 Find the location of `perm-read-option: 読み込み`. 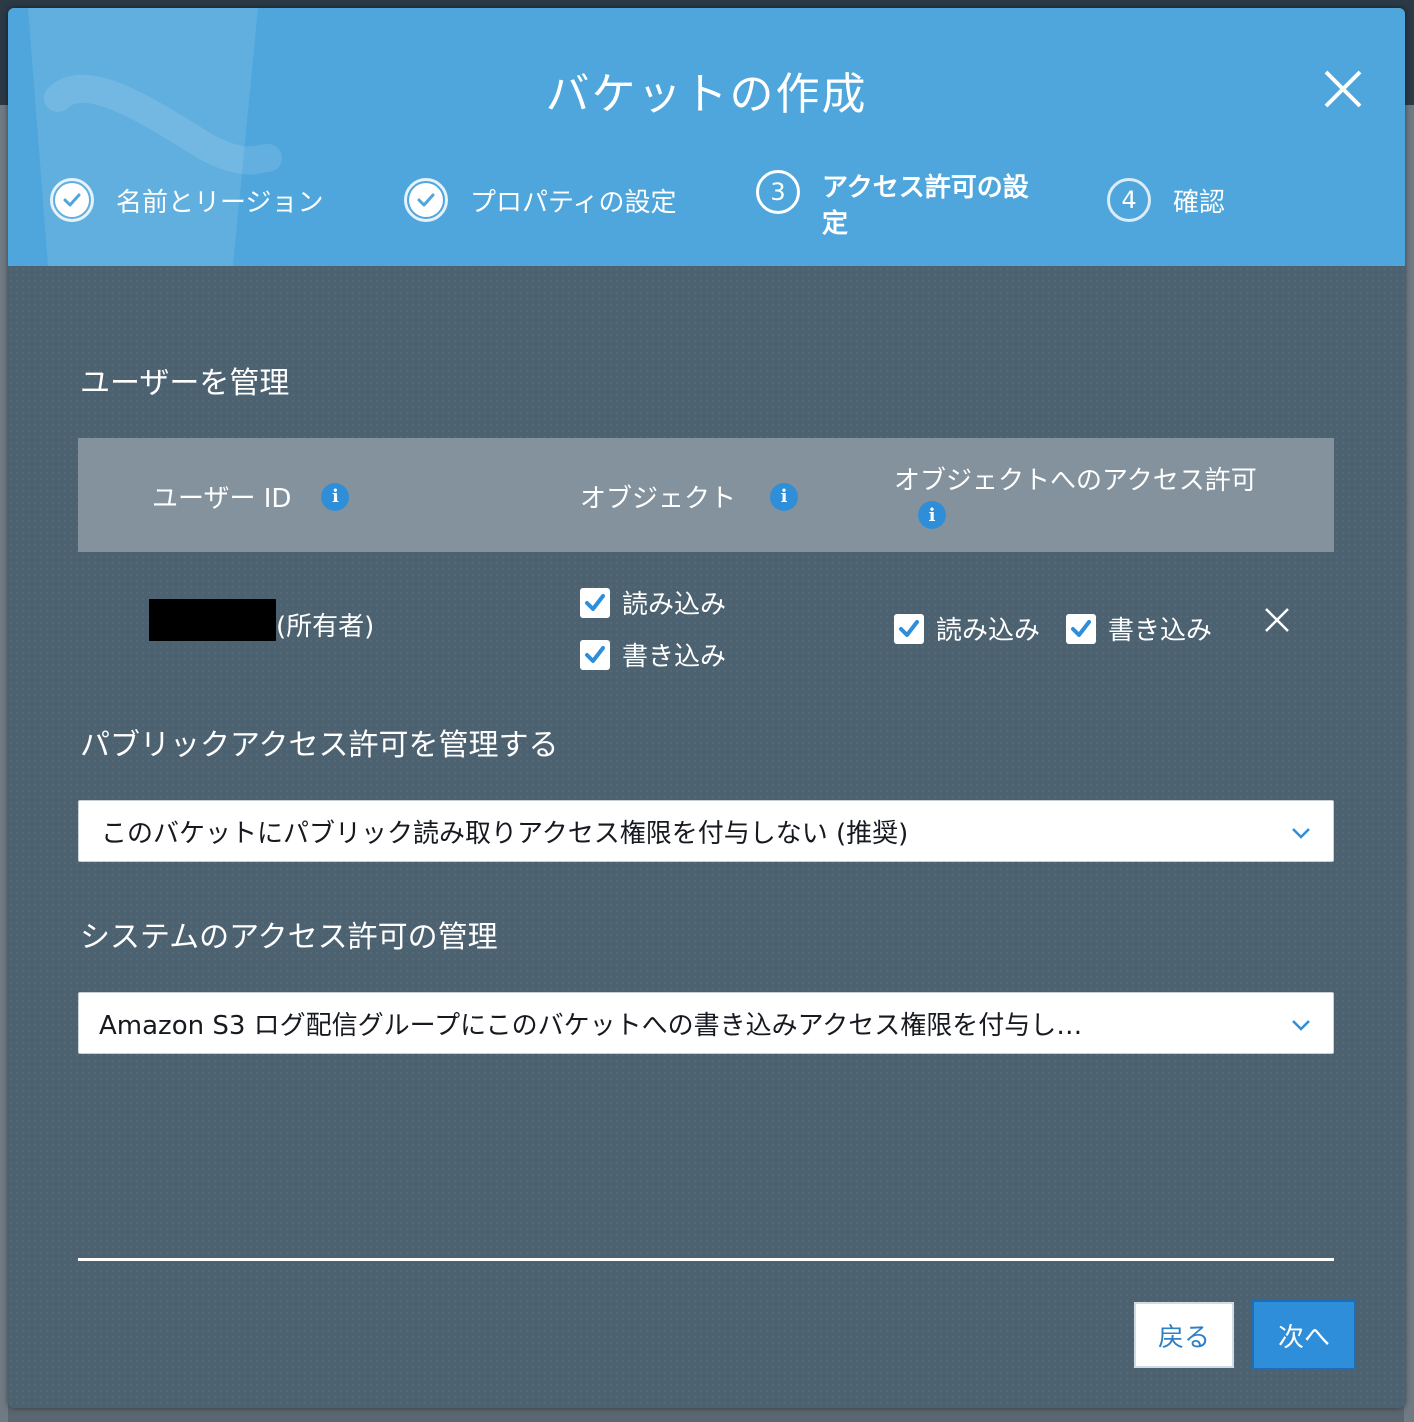

perm-read-option: 読み込み is located at coordinates (967, 628).